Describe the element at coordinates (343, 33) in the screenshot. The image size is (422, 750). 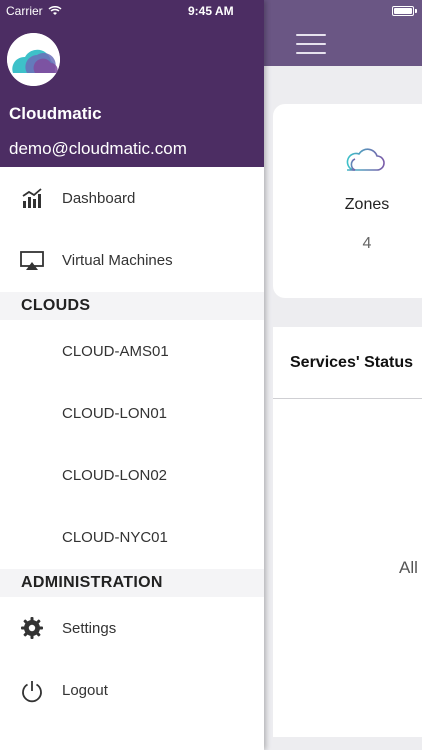
I see `main-header` at that location.